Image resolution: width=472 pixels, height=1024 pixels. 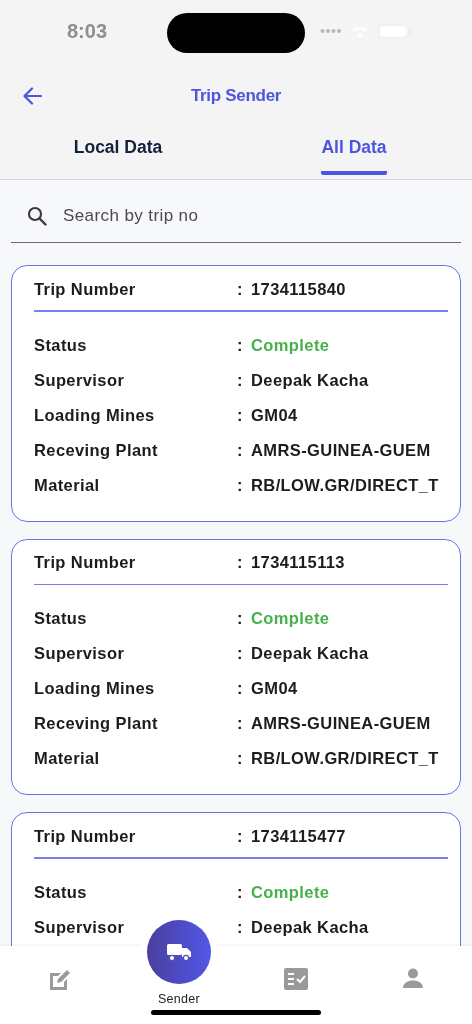 I want to click on checklist-icon, so click(x=296, y=979).